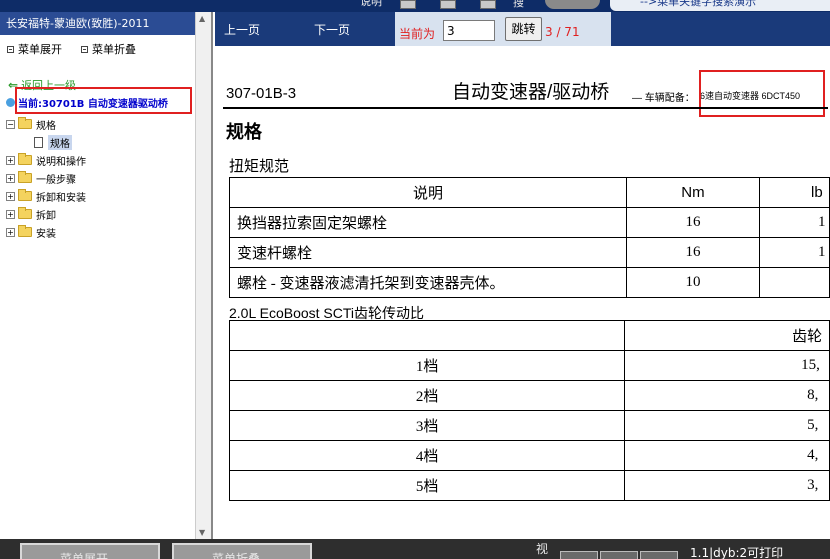 The height and width of the screenshot is (559, 830). What do you see at coordinates (408, 4) in the screenshot?
I see `nav-back-icon` at bounding box center [408, 4].